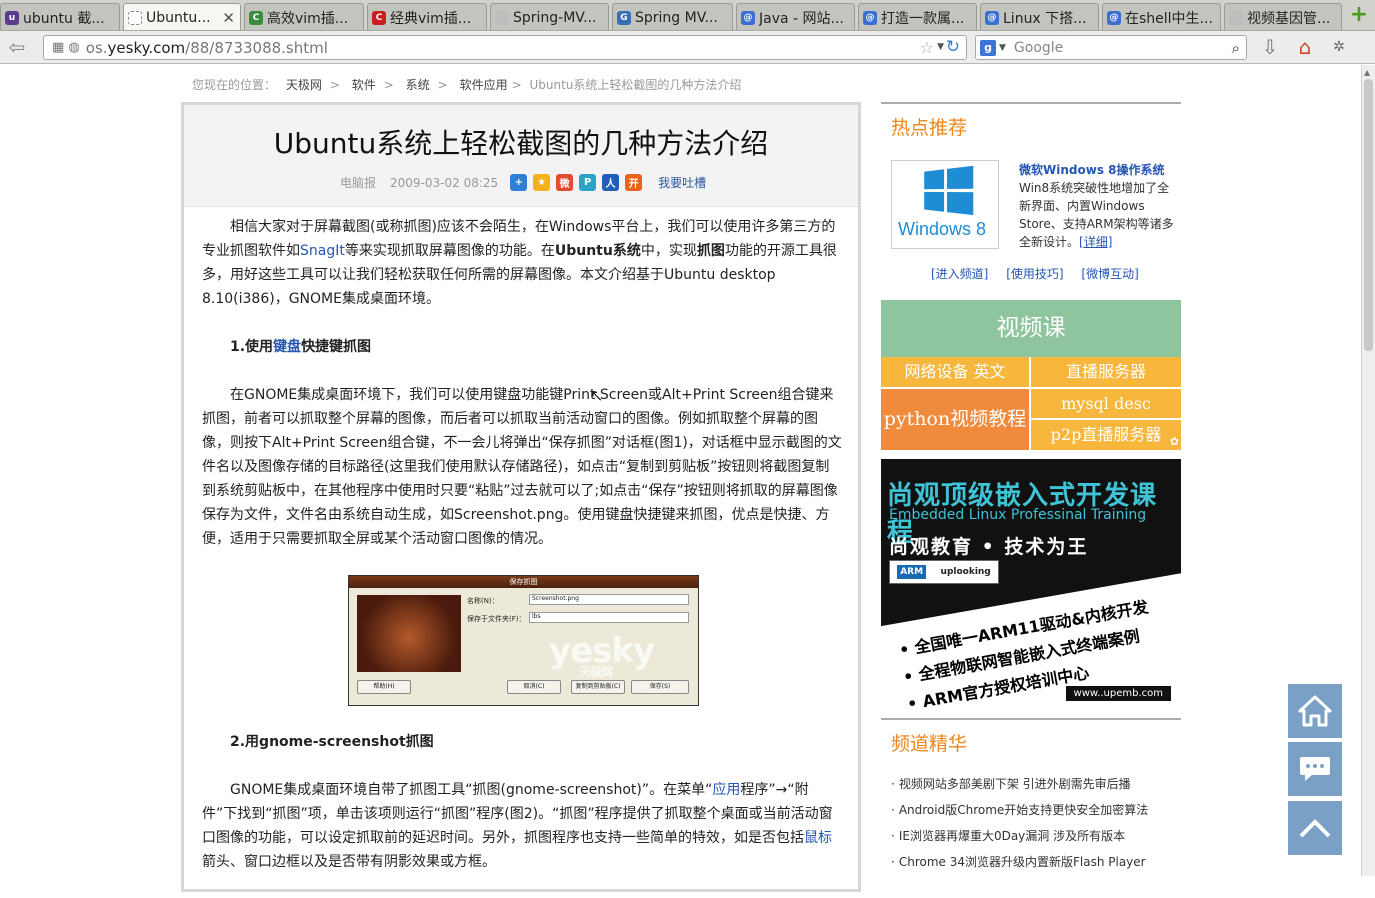  What do you see at coordinates (1095, 242) in the screenshot?
I see `hot-more-link: [详细]` at bounding box center [1095, 242].